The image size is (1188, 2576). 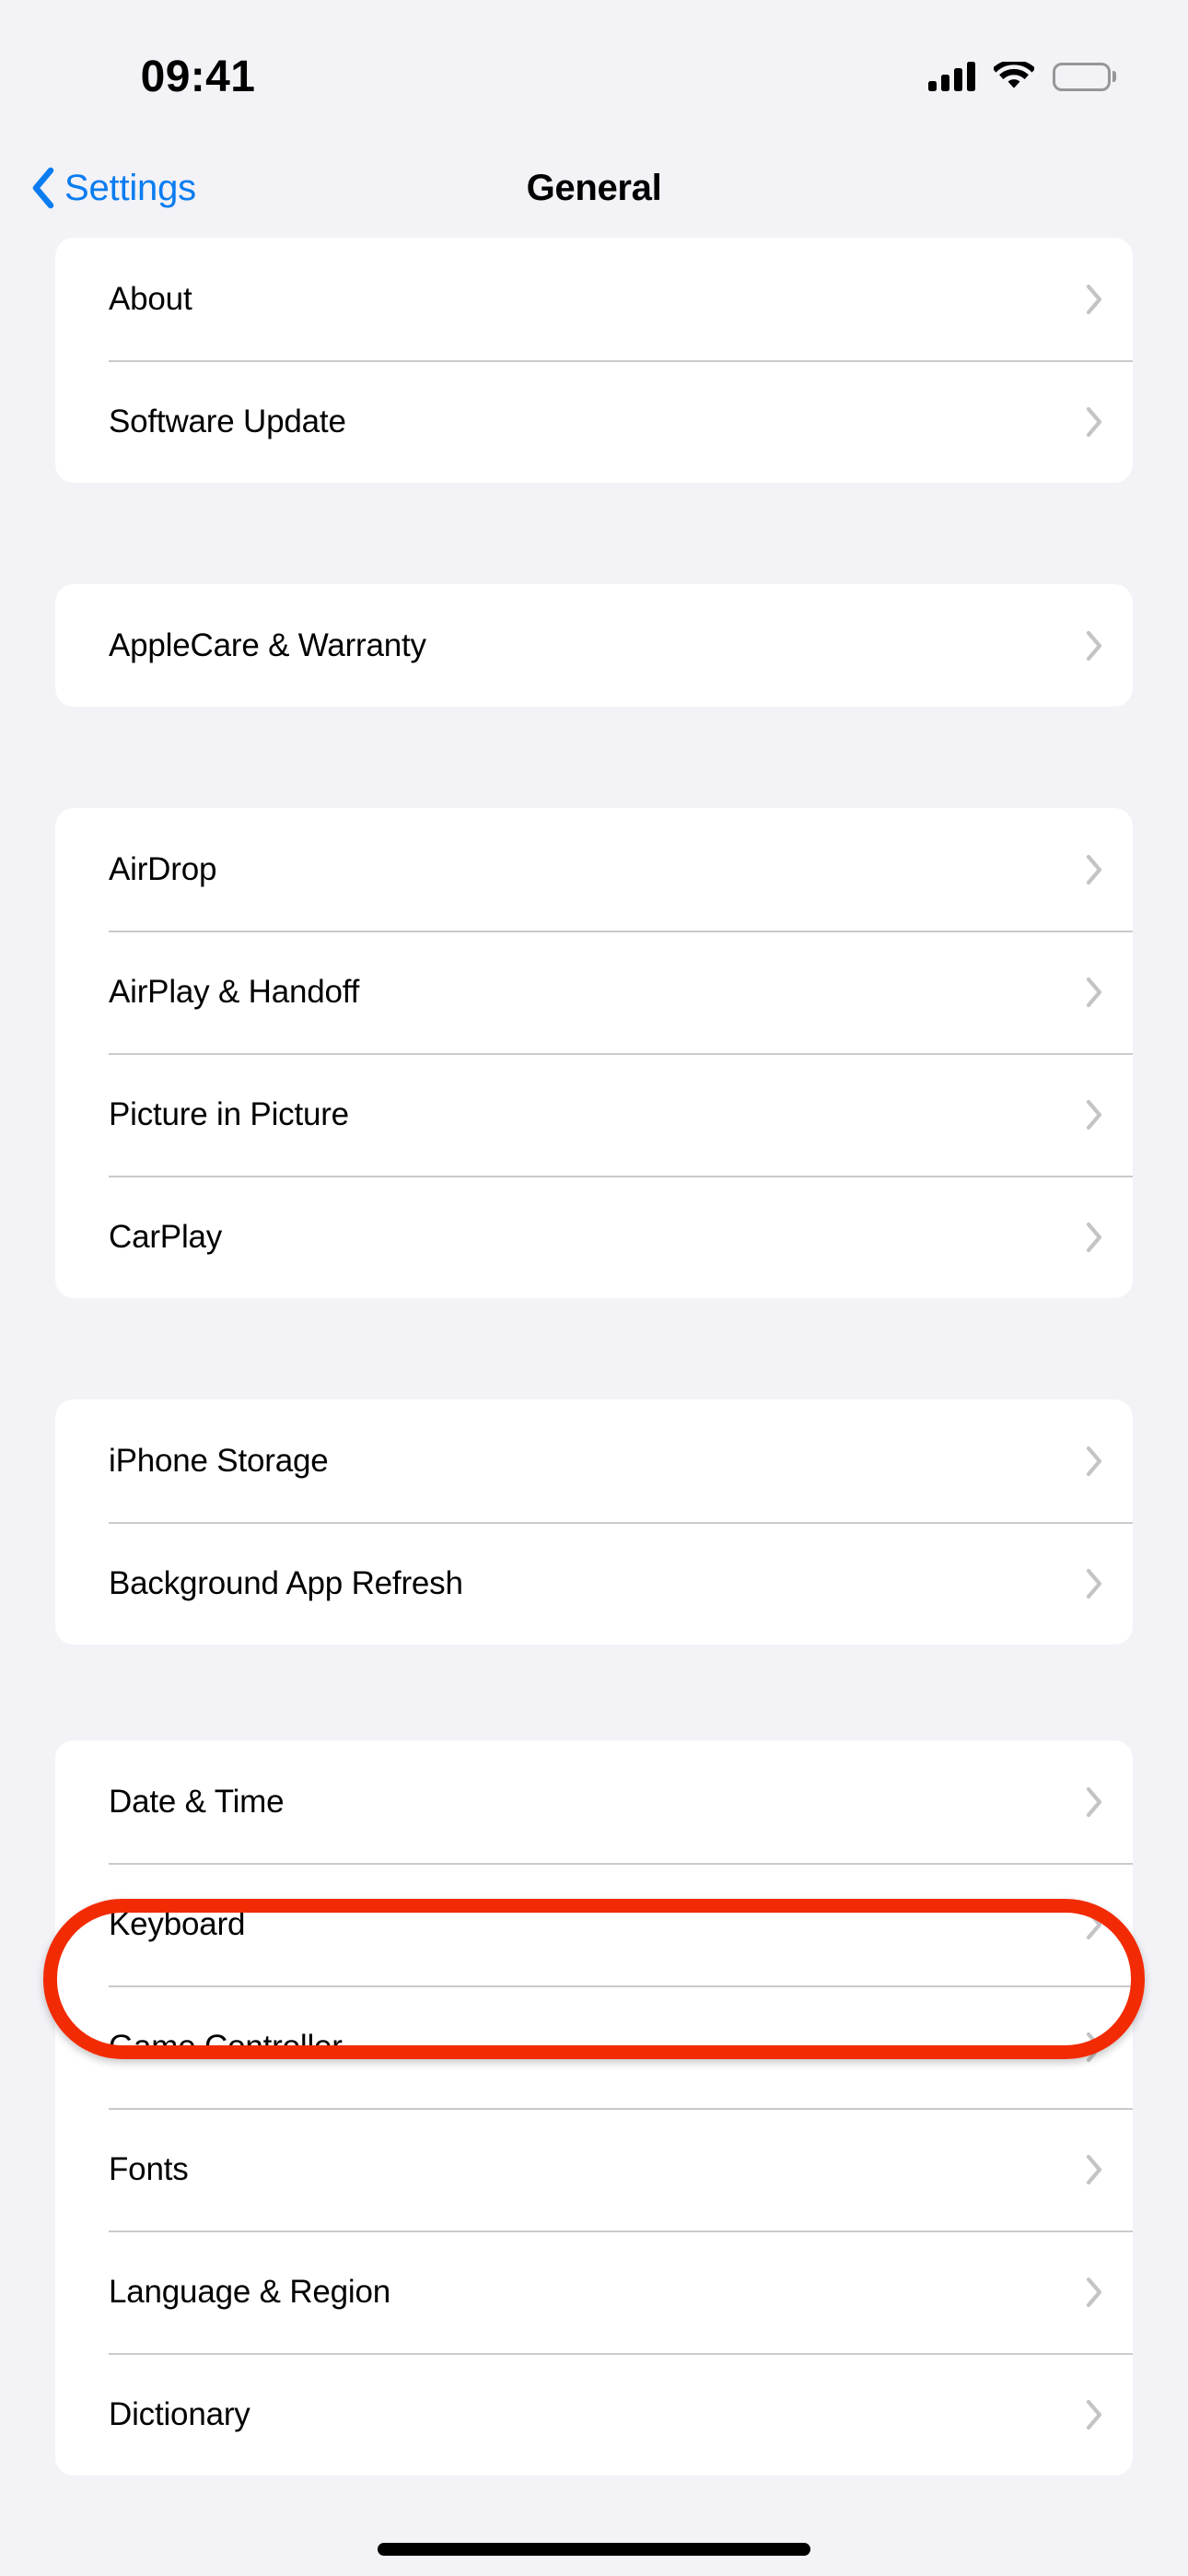 I want to click on row-label: CarPlay, so click(x=166, y=1237).